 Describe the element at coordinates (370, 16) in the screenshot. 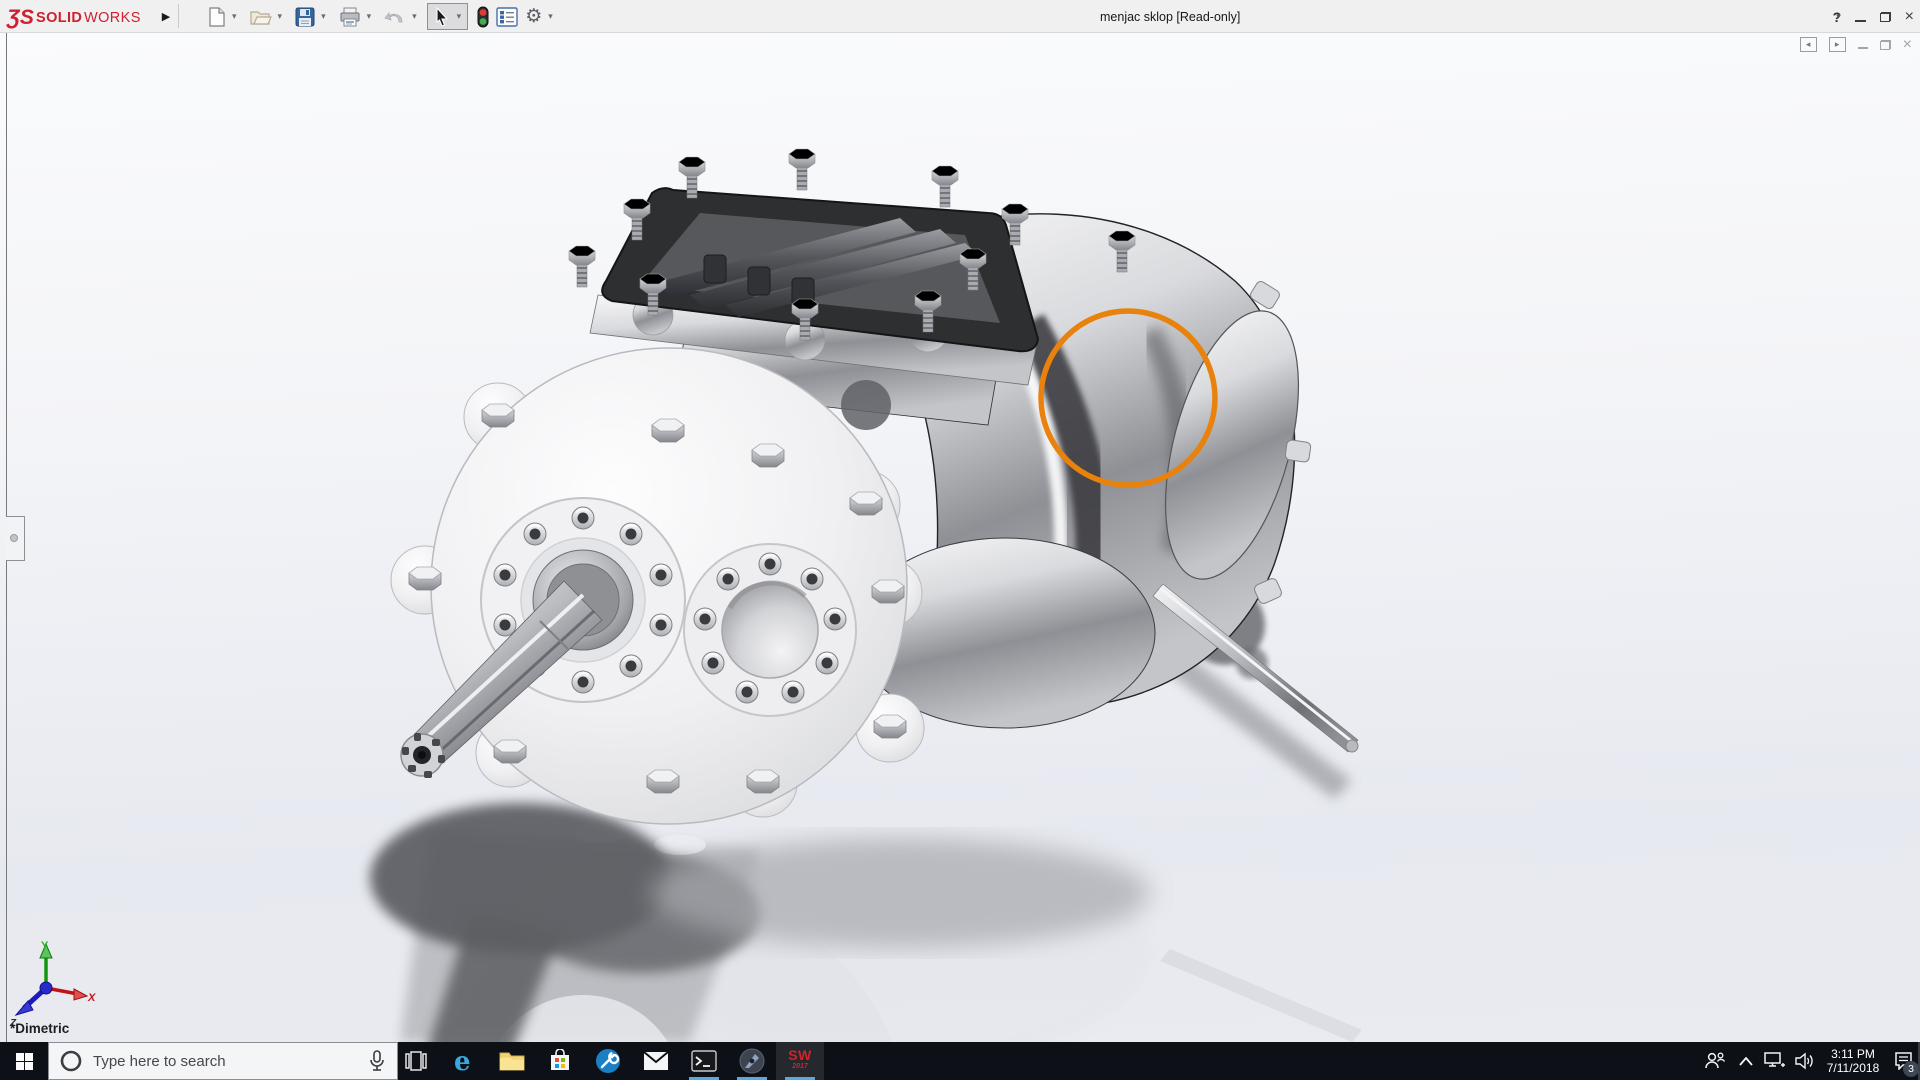

I see `print-dropdown: ▾` at that location.